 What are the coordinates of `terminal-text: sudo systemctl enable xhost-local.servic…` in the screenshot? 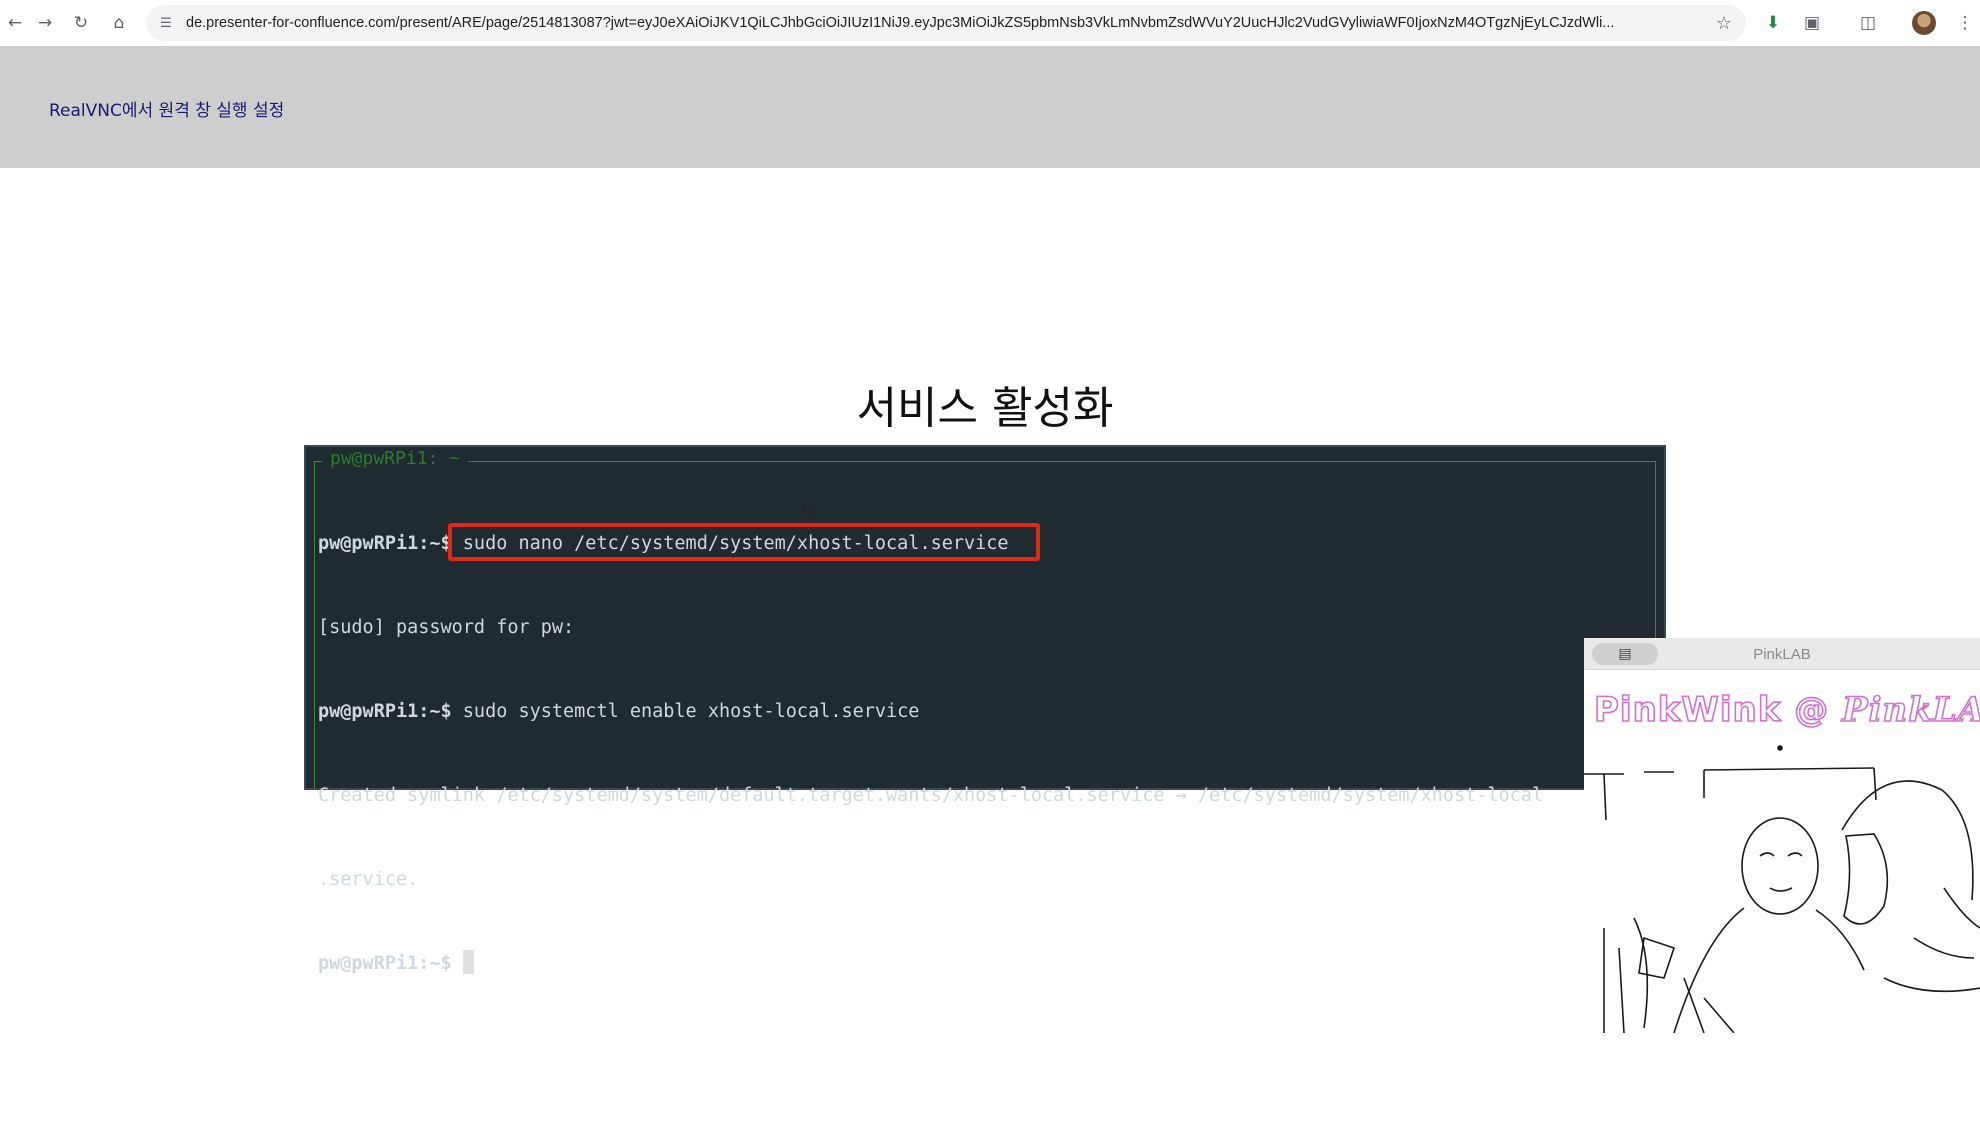 It's located at (685, 711).